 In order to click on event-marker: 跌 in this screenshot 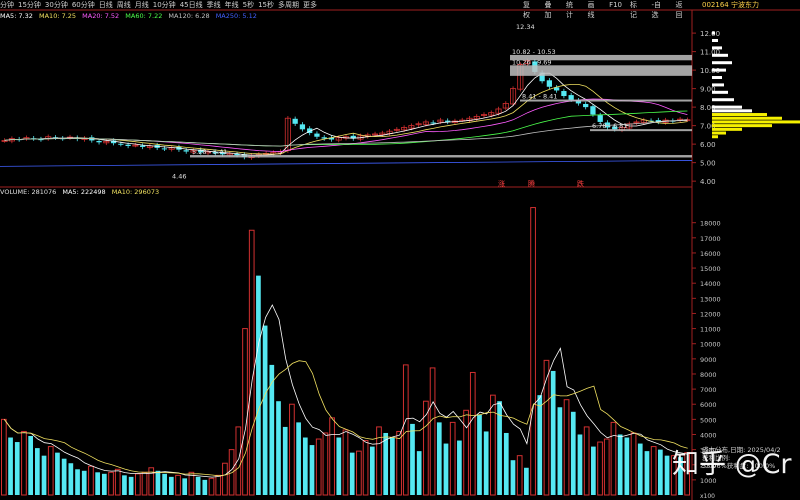, I will do `click(580, 183)`.